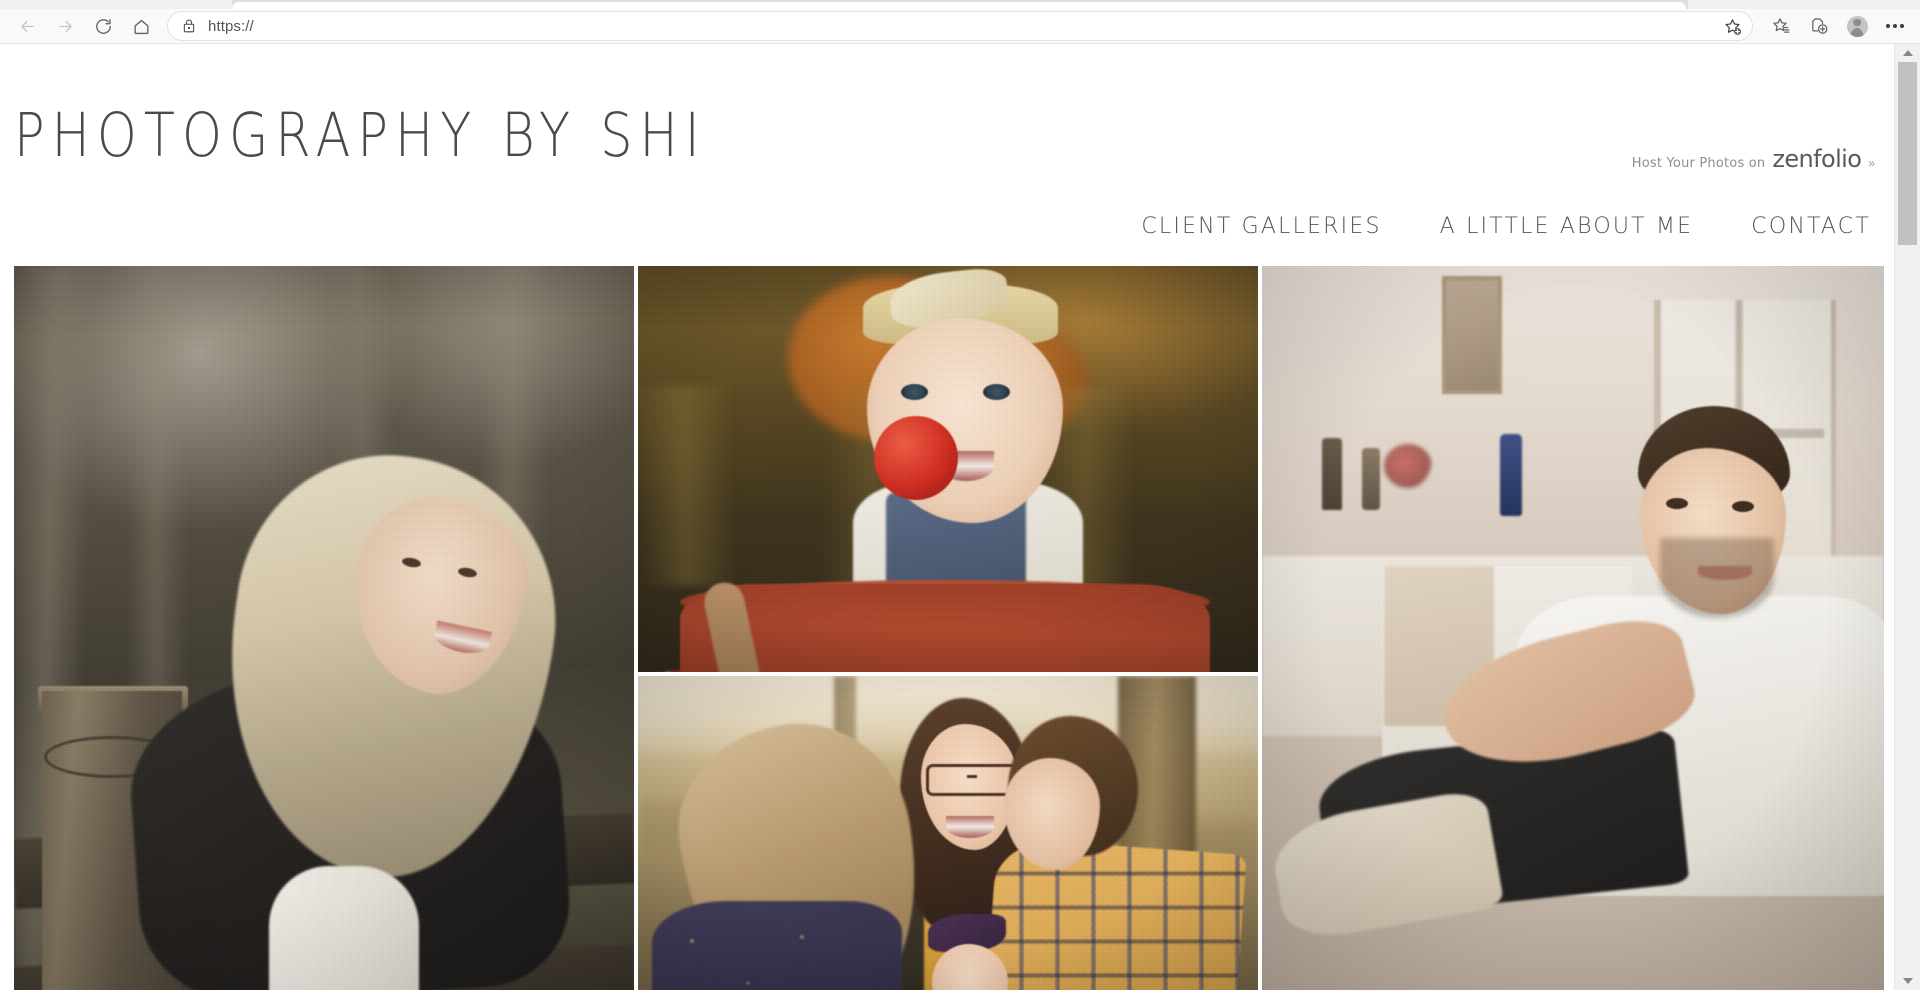 This screenshot has height=990, width=1920. I want to click on browser-toolbar: https://, so click(960, 26).